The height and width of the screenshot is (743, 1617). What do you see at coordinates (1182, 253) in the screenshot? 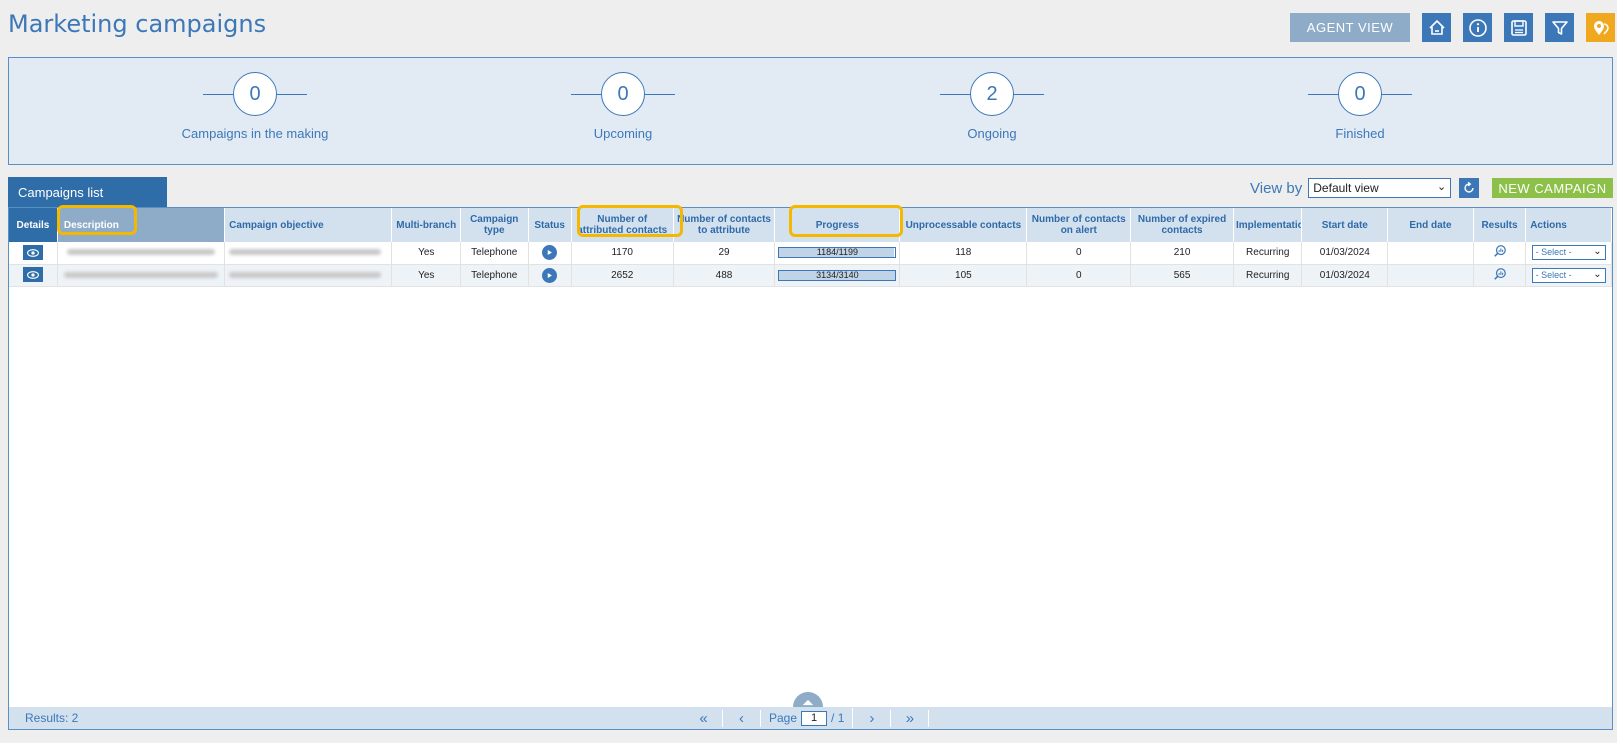
I see `expired-cell: 210` at bounding box center [1182, 253].